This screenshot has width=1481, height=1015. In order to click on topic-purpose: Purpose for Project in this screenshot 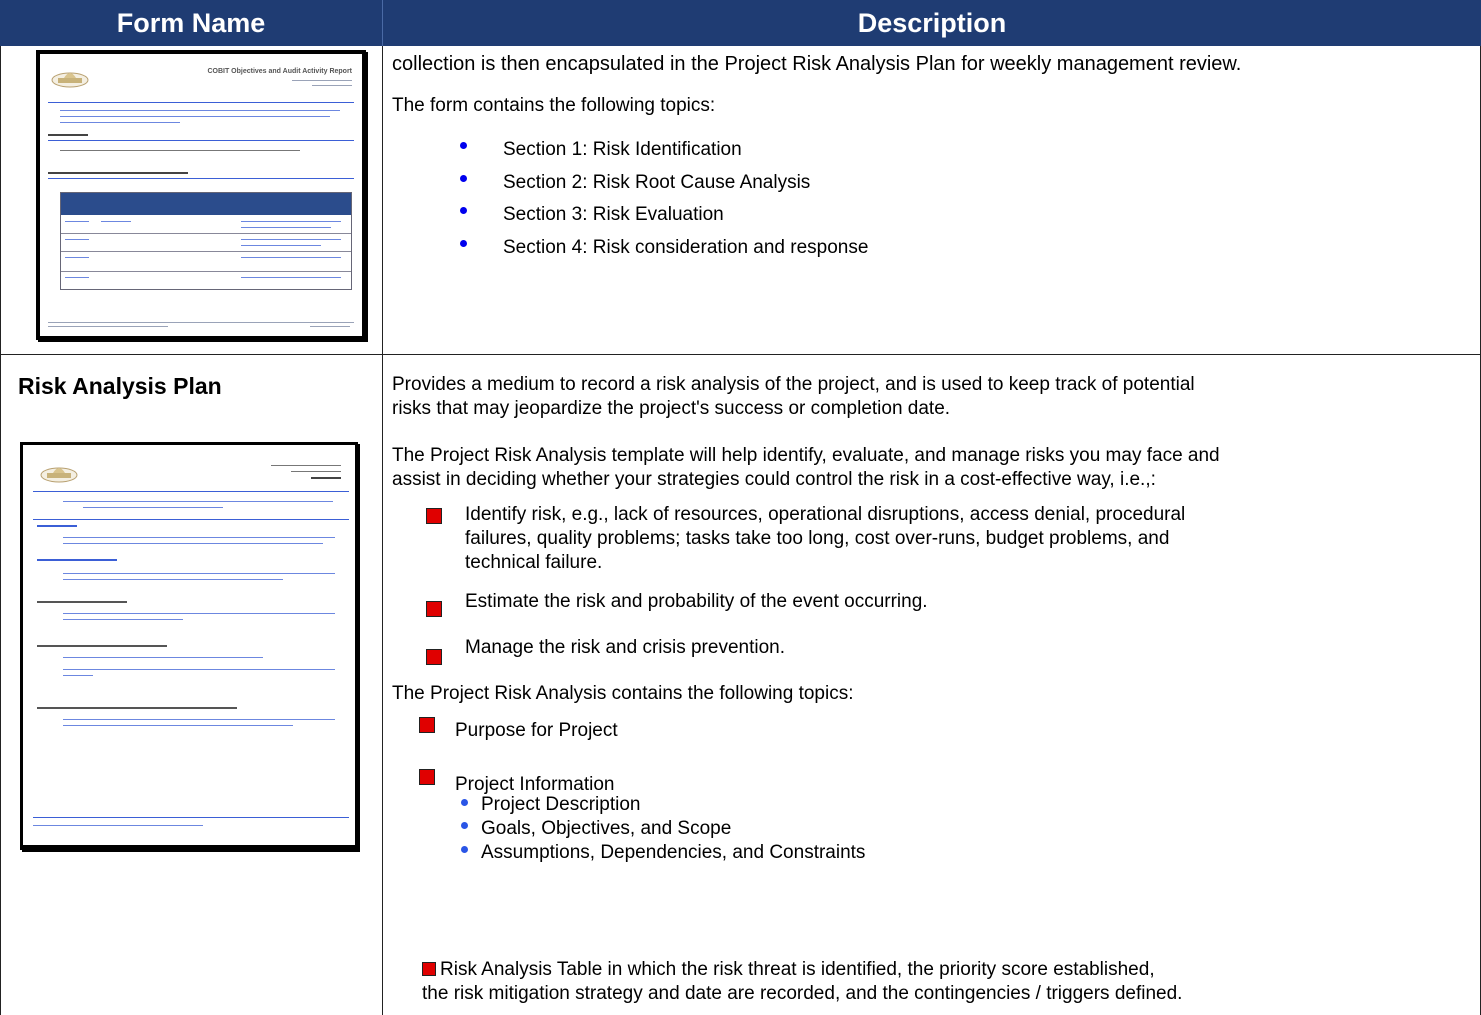, I will do `click(536, 730)`.